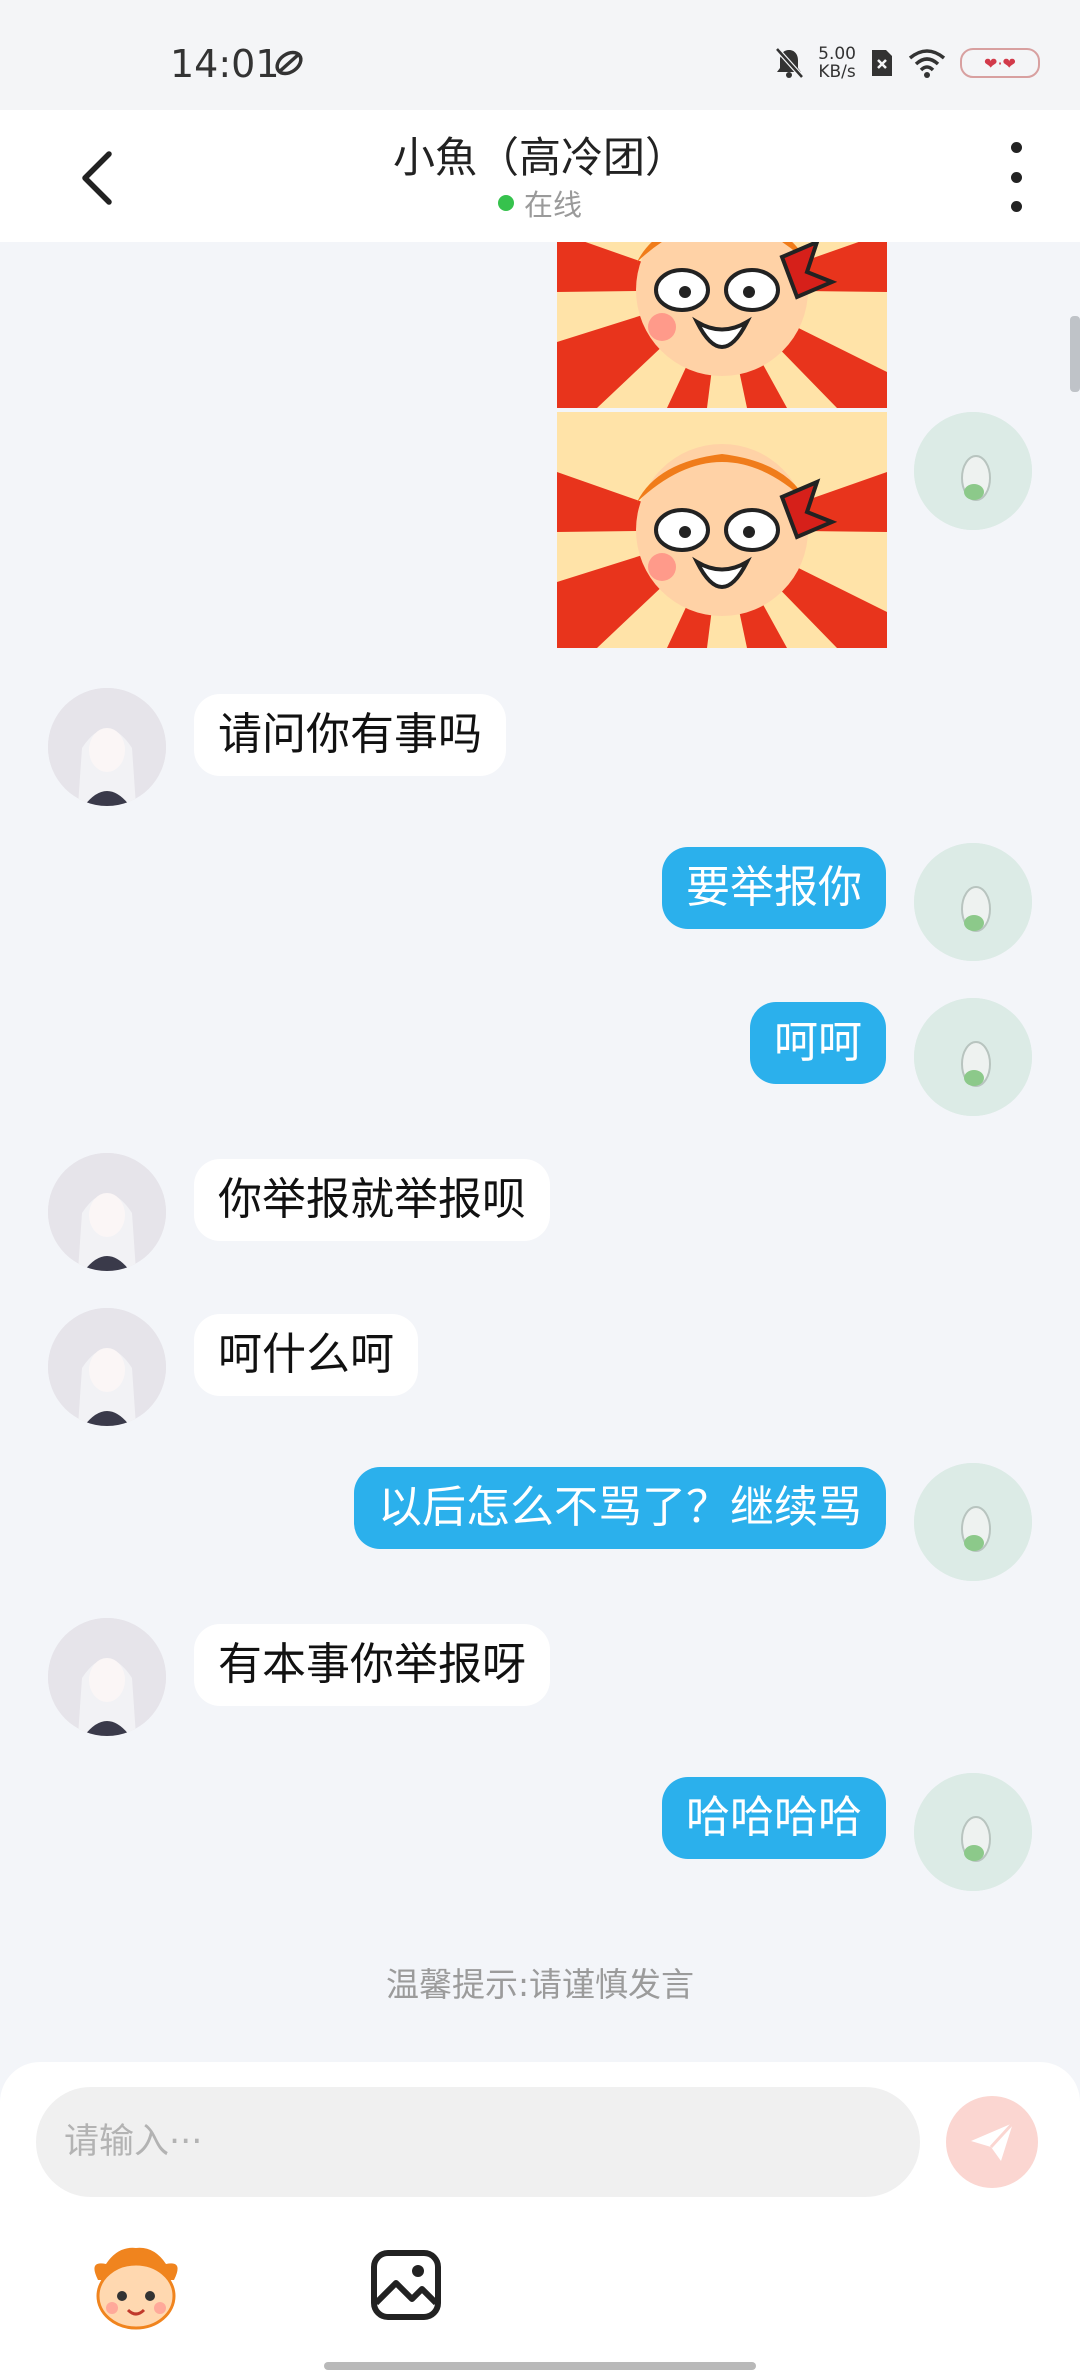 This screenshot has width=1080, height=2376. What do you see at coordinates (539, 157) in the screenshot?
I see `chat-title: 小魚（高冷团）` at bounding box center [539, 157].